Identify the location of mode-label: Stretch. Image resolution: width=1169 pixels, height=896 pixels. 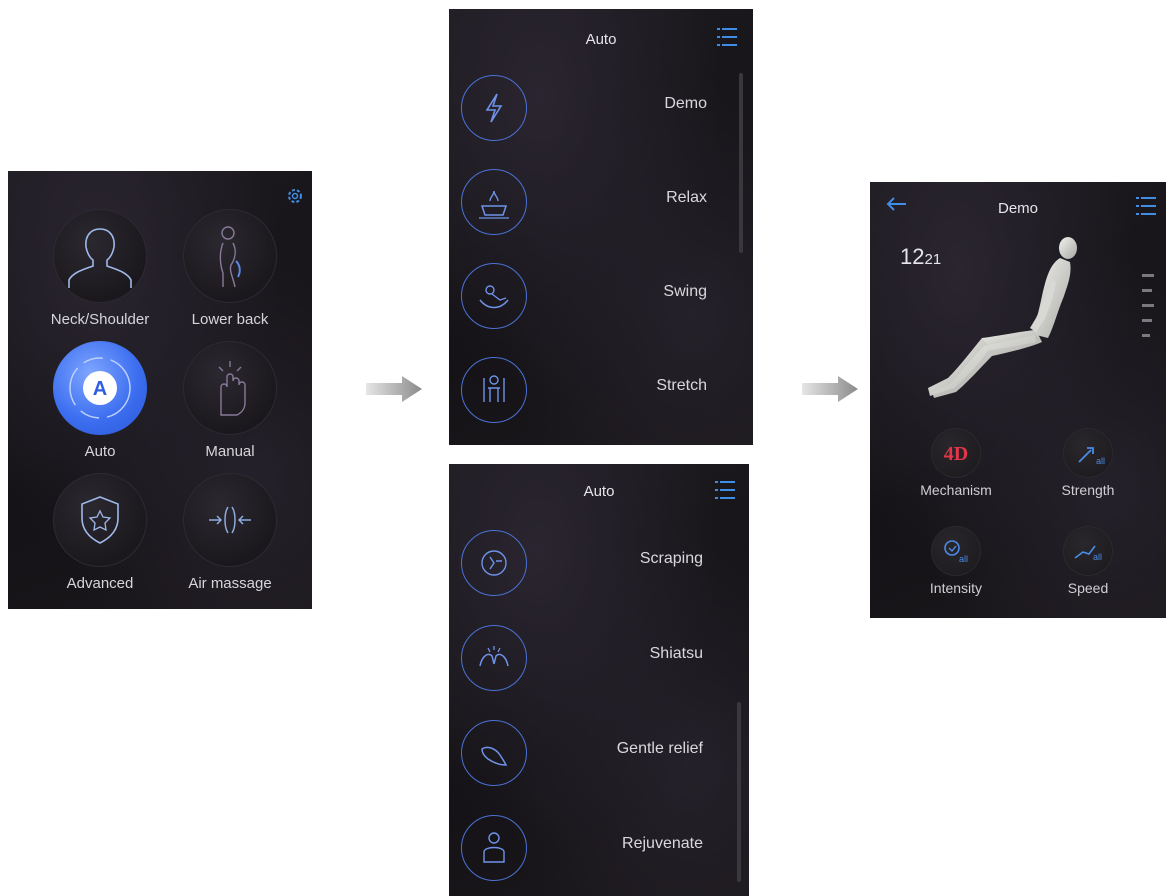
(681, 385).